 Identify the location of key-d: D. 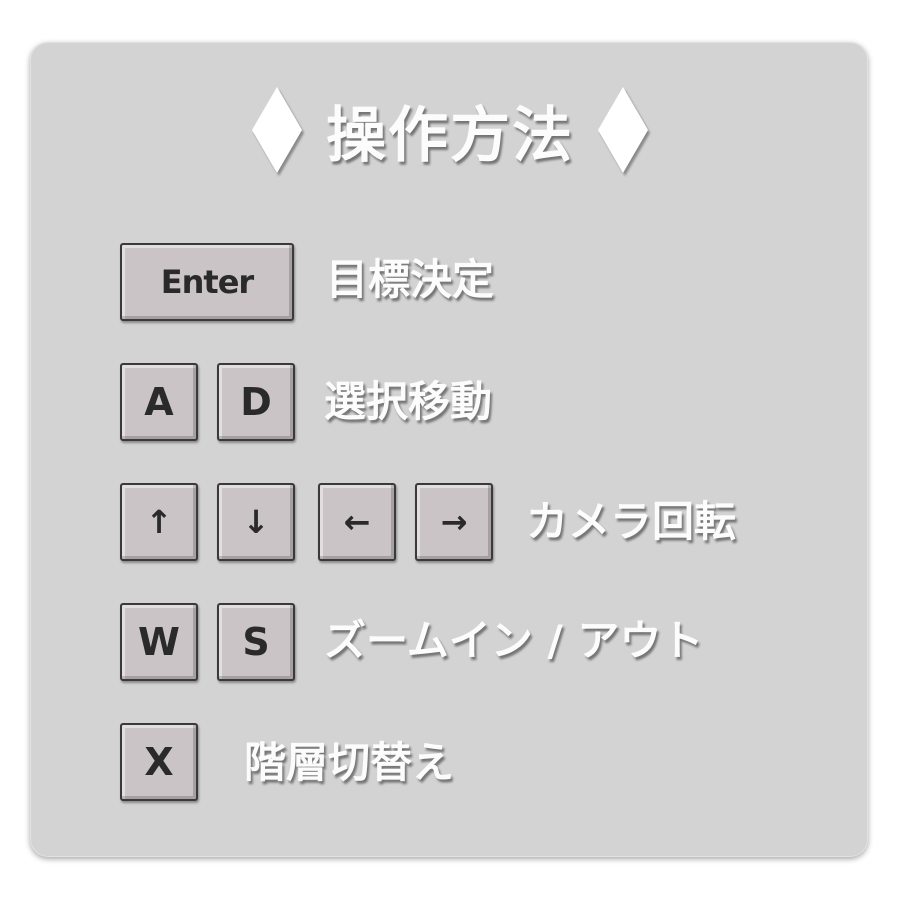
(256, 402).